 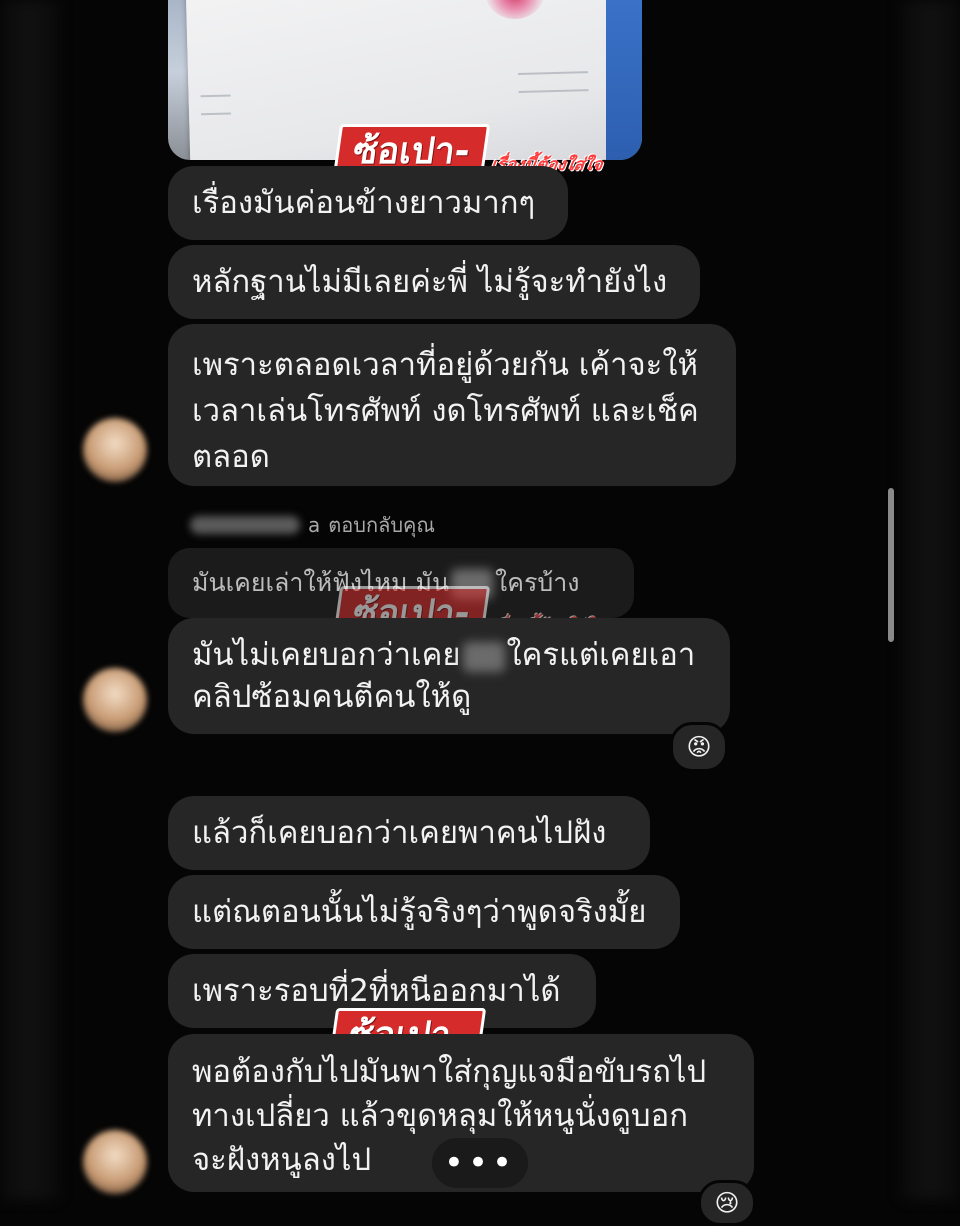 I want to click on message-text-line: พอต้องกับไปมันพาใส่กุญแจมือขับรถไป, so click(x=449, y=1072).